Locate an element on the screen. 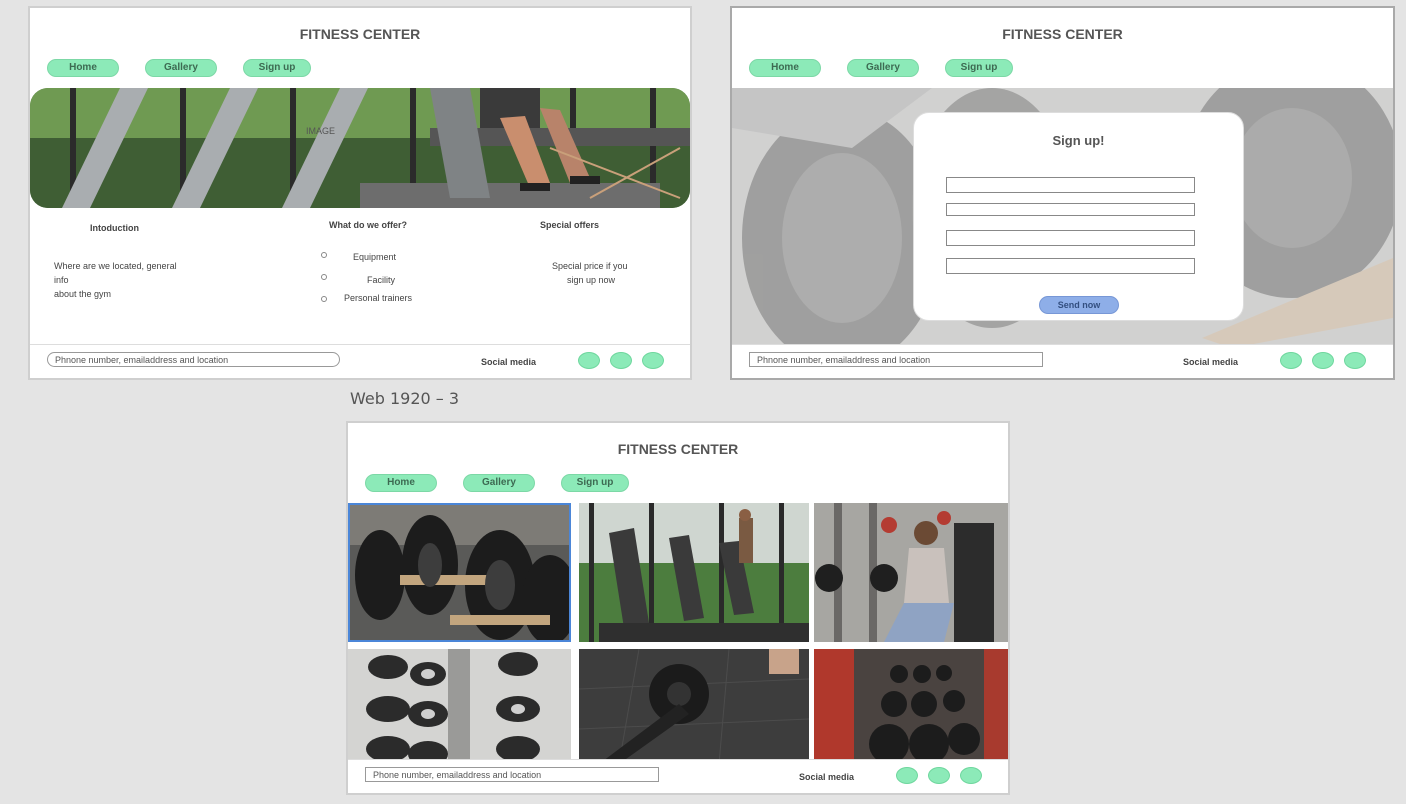 This screenshot has width=1406, height=804. intro-text-line: Where are we located, general is located at coordinates (115, 266).